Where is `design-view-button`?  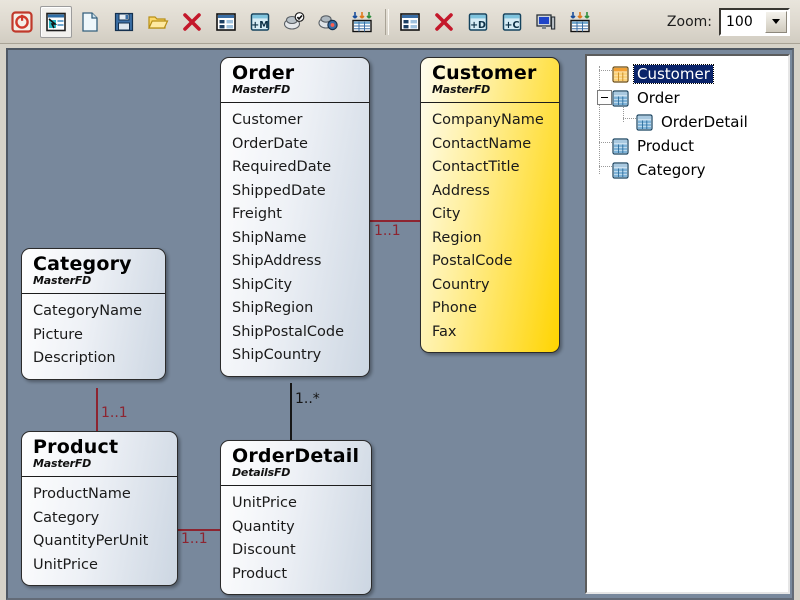
design-view-button is located at coordinates (56, 21).